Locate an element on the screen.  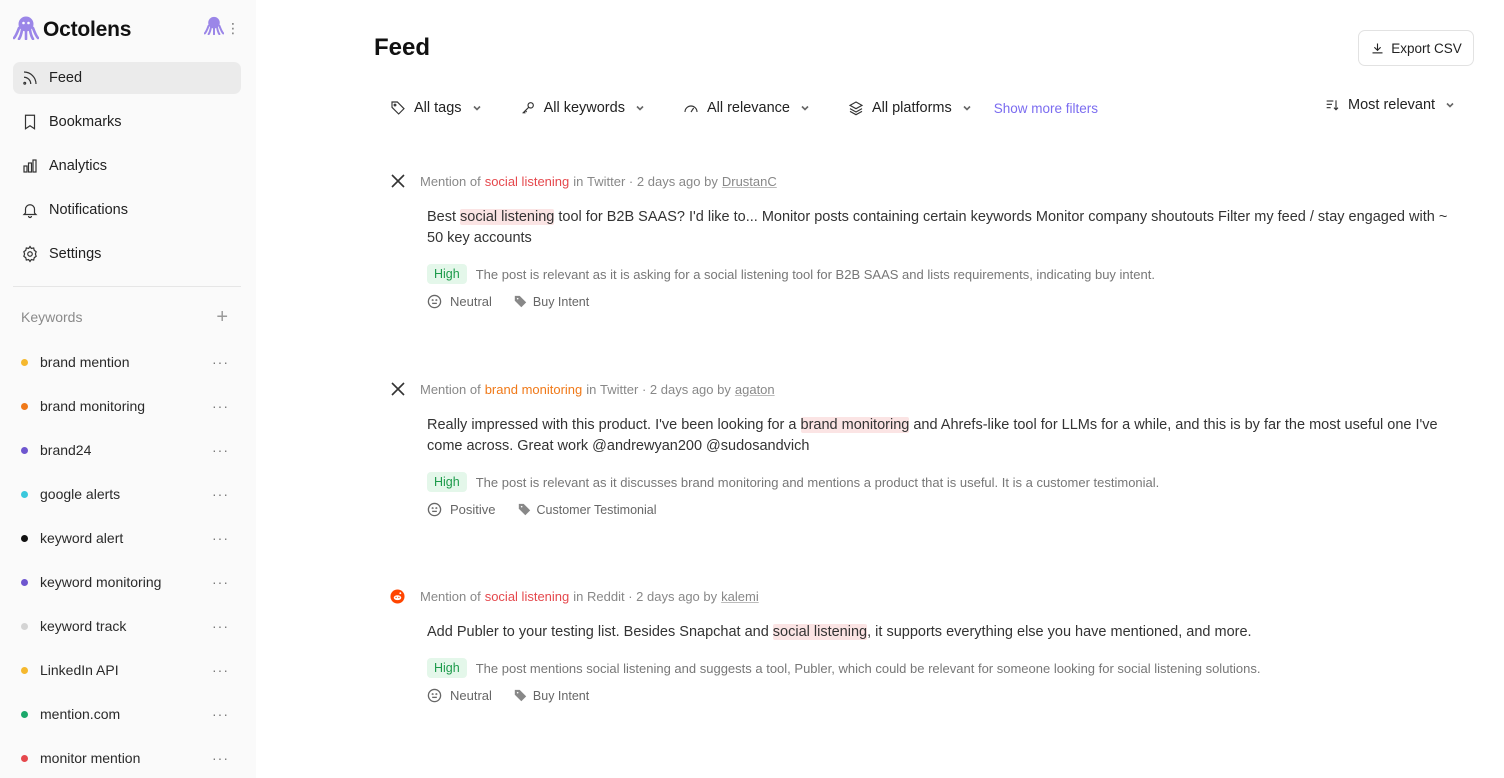
show-more-filters-link: Show more filters is located at coordinates (1046, 108).